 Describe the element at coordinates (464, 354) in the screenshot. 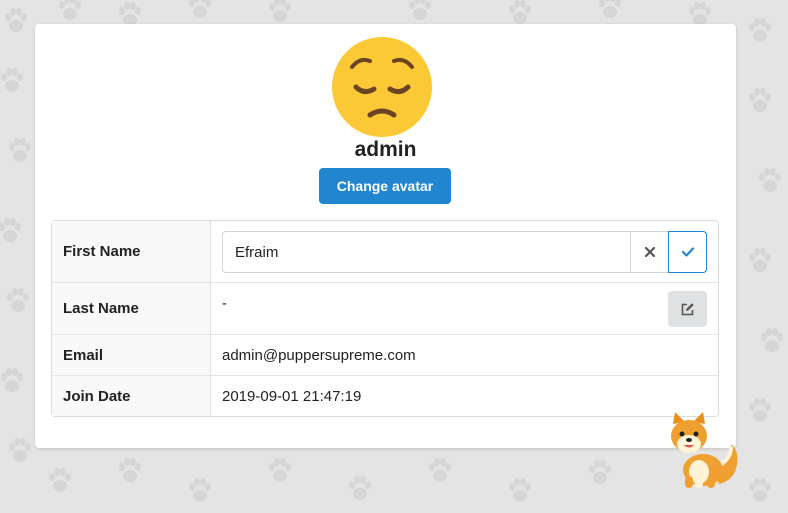

I see `email-value: admin@puppersupreme.com` at that location.